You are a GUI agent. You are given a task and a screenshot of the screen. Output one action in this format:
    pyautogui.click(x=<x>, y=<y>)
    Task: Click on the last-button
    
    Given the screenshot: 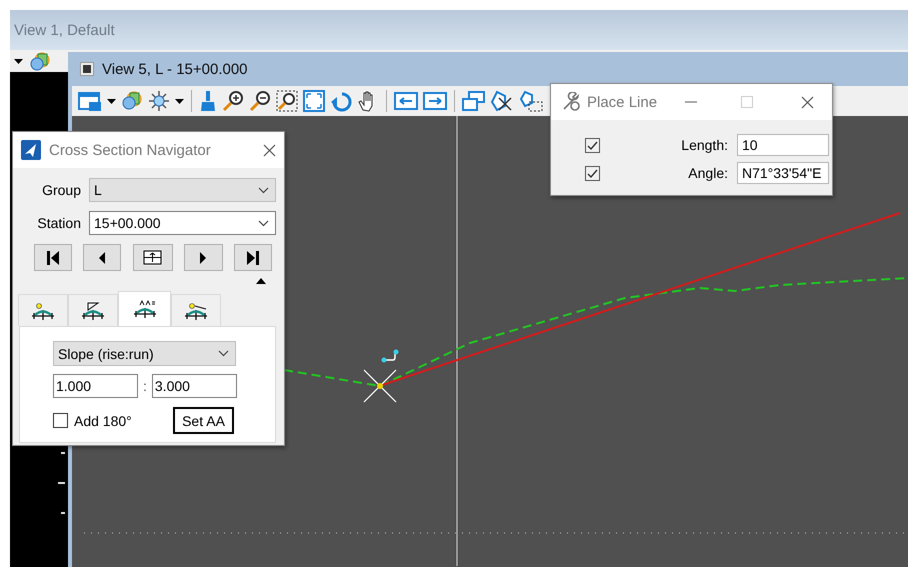 What is the action you would take?
    pyautogui.click(x=253, y=257)
    